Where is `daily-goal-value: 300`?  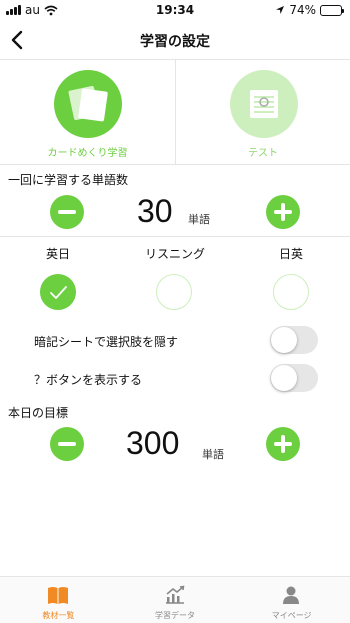 daily-goal-value: 300 is located at coordinates (153, 443).